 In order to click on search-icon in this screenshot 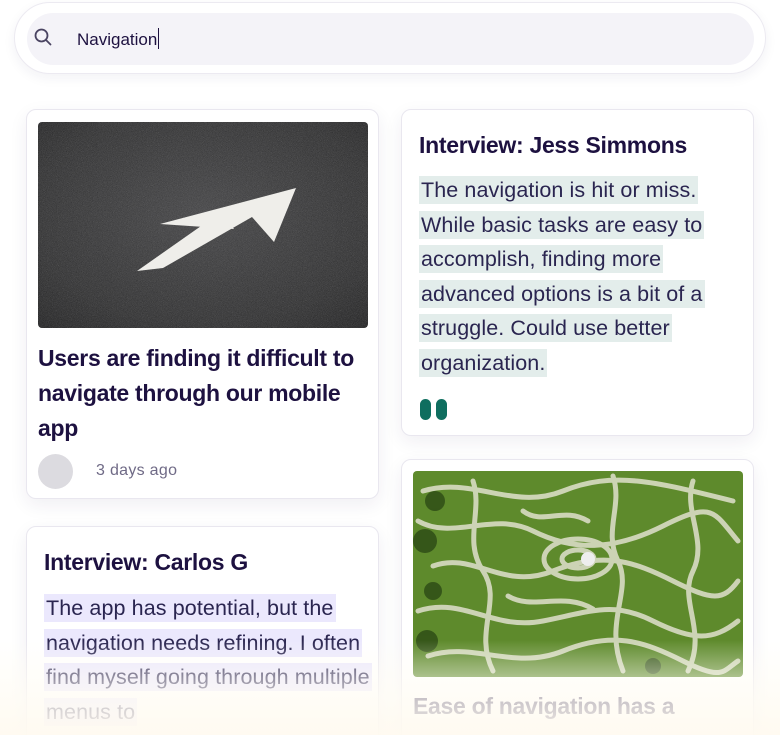, I will do `click(43, 37)`.